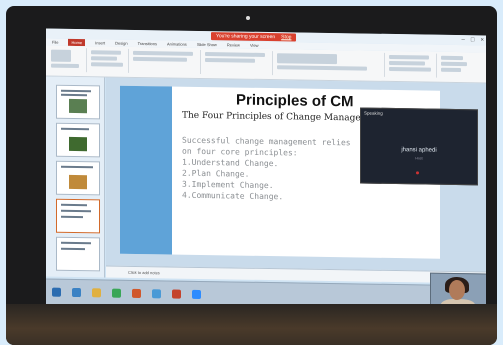 The image size is (503, 345). I want to click on speaker-panel-header: Speaking, so click(373, 113).